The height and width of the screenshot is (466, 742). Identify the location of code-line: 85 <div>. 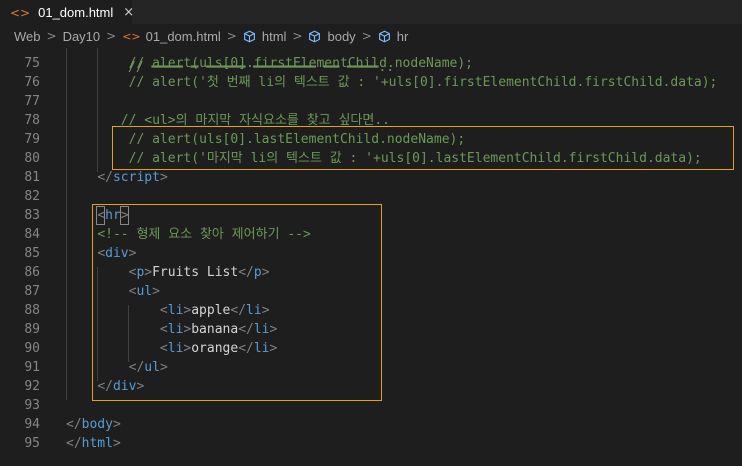
(371, 253).